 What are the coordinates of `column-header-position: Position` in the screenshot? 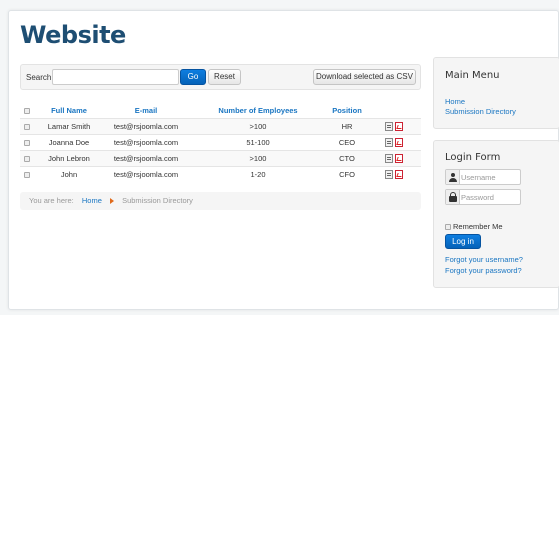 It's located at (347, 111).